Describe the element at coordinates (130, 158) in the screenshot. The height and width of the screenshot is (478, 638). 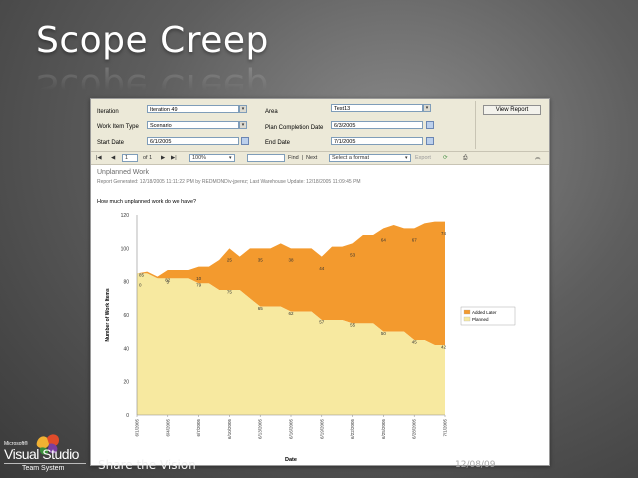
I see `page-number-input: 1` at that location.